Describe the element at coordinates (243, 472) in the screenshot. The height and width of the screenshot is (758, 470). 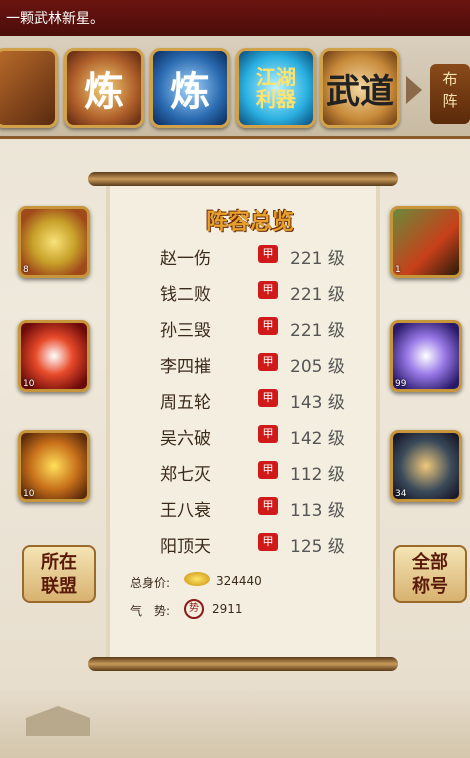
I see `roster-row: 郑七灭 甲 112 级` at that location.